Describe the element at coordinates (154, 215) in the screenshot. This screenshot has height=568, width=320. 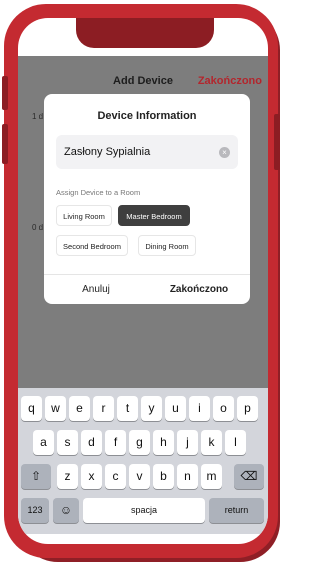
I see `room-chip-master-bedroom: Master Bedroom` at that location.